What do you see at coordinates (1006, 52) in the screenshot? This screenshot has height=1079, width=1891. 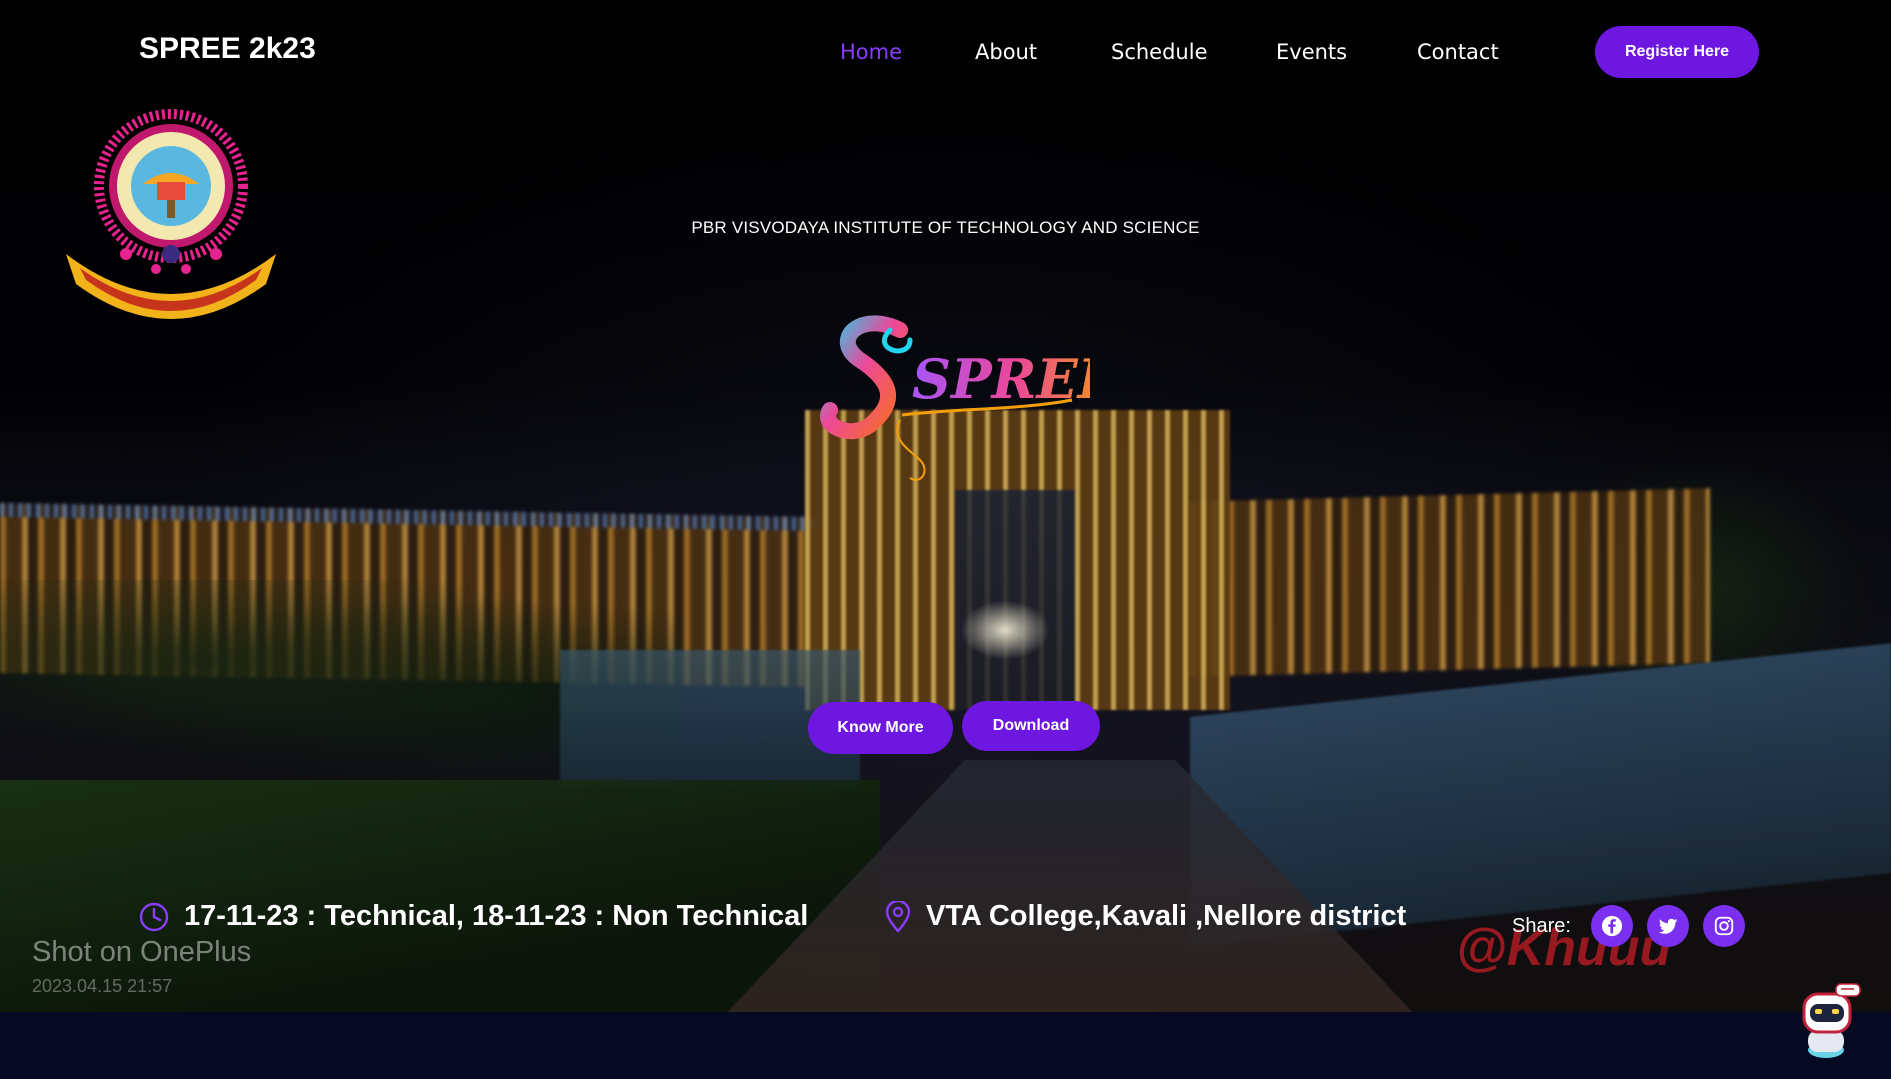 I see `nav-link-about: About` at bounding box center [1006, 52].